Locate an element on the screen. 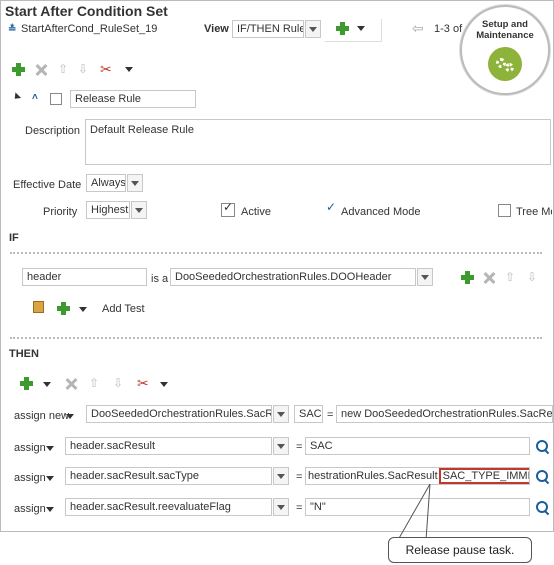 Image resolution: width=554 pixels, height=565 pixels. active-label: Active is located at coordinates (256, 212).